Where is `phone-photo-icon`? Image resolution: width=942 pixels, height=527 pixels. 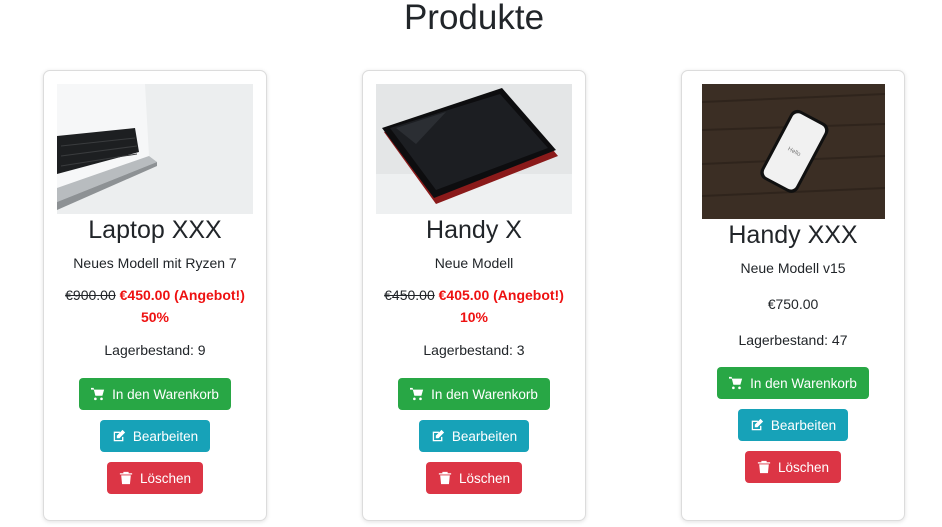 phone-photo-icon is located at coordinates (474, 149).